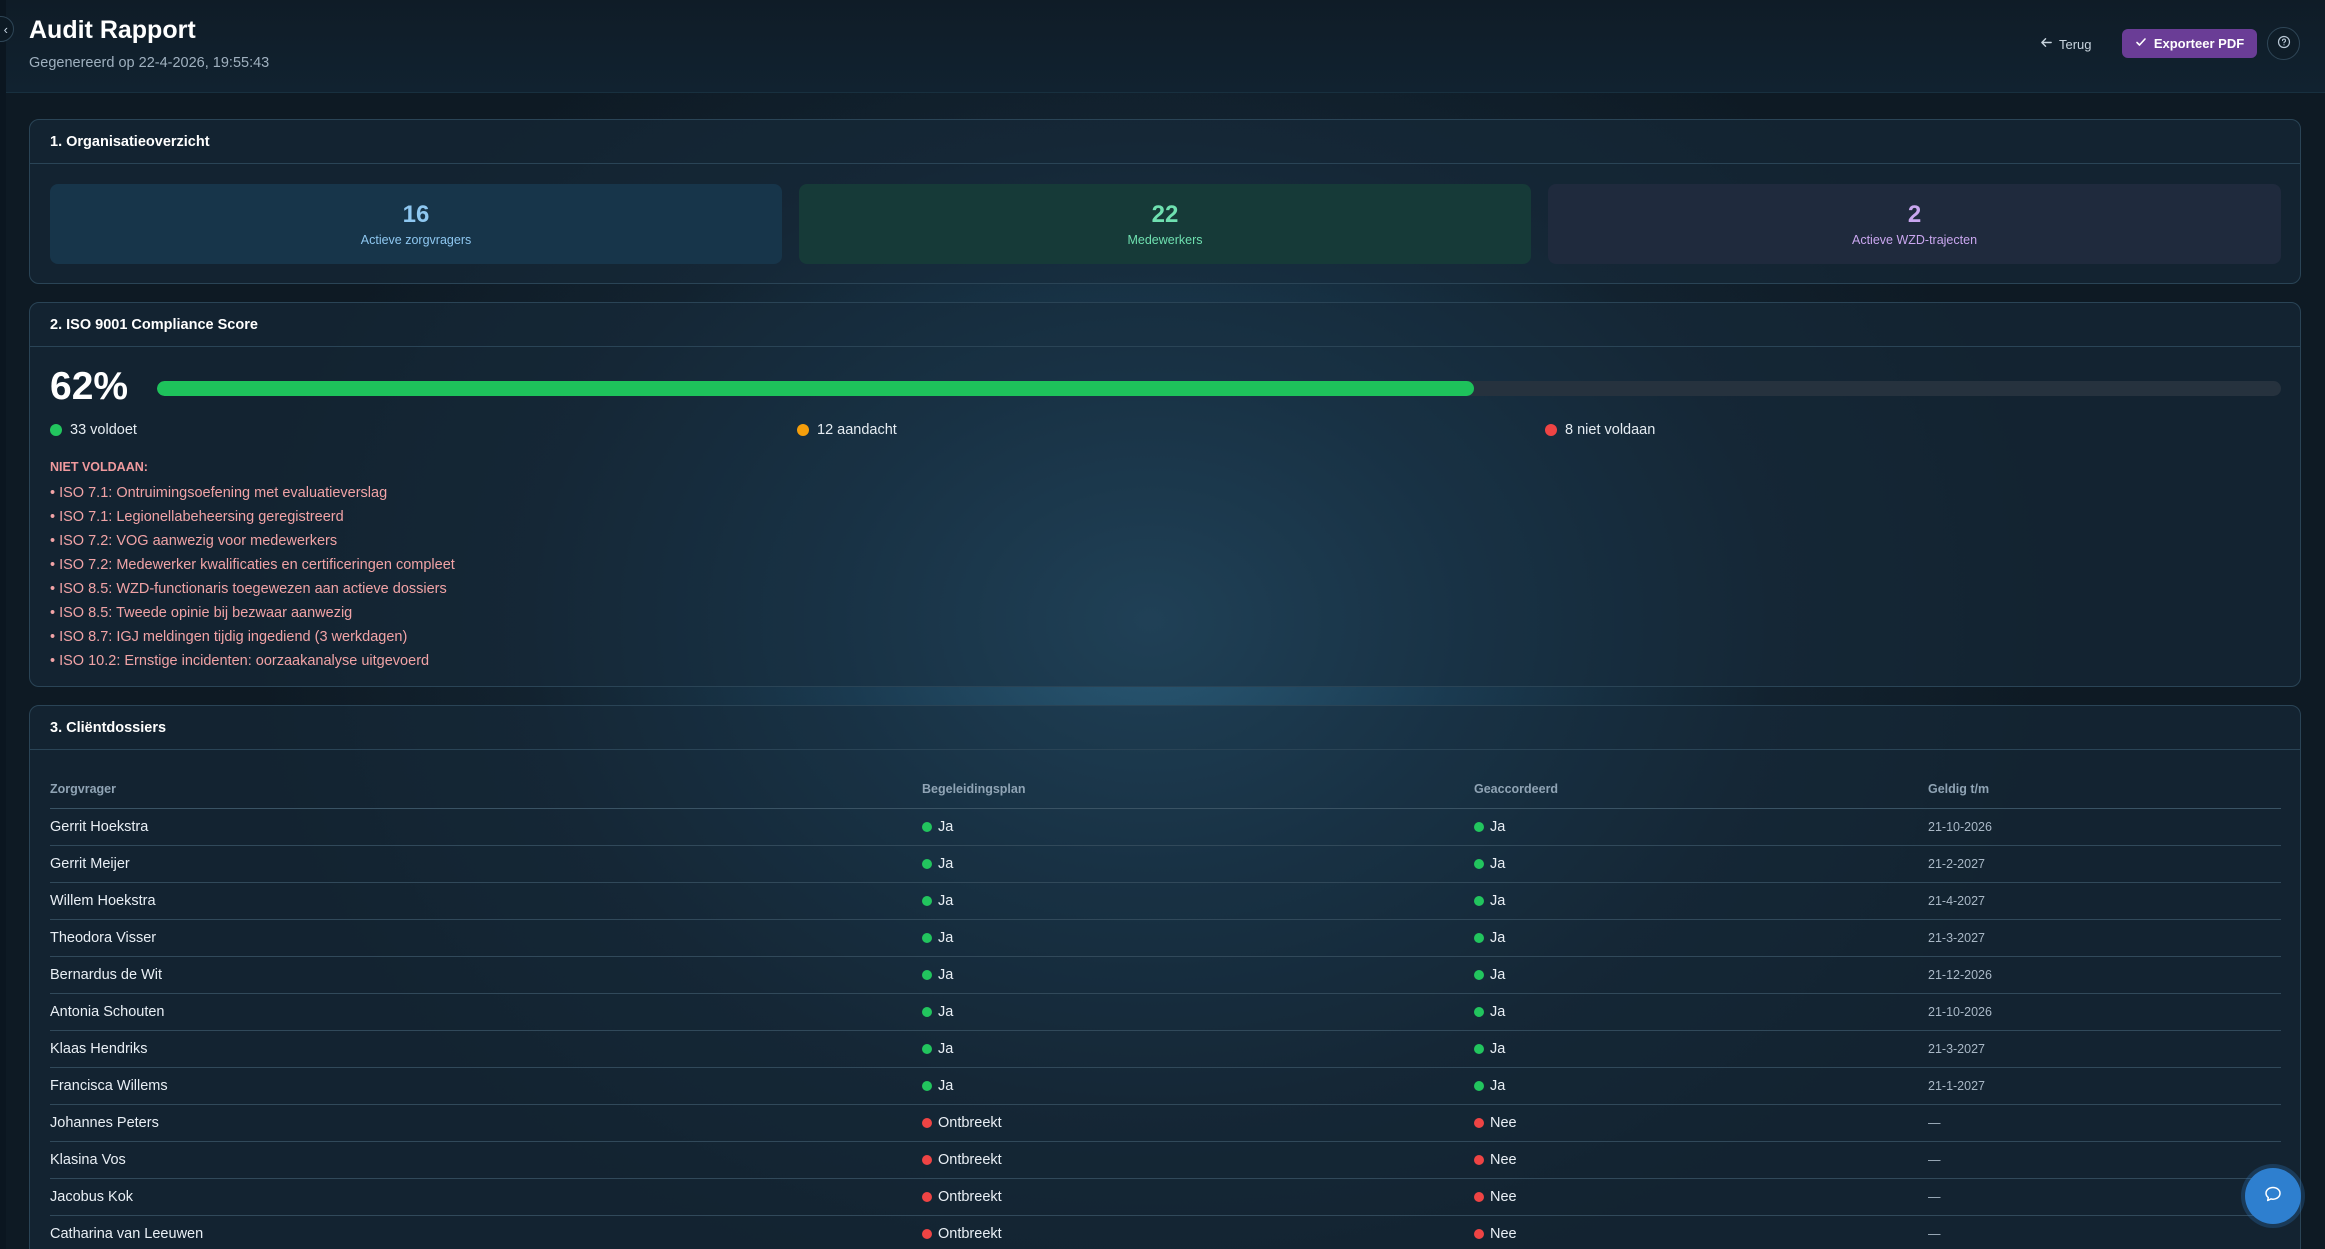 This screenshot has height=1249, width=2325. Describe the element at coordinates (486, 790) in the screenshot. I see `column-header: Zorgvrager` at that location.